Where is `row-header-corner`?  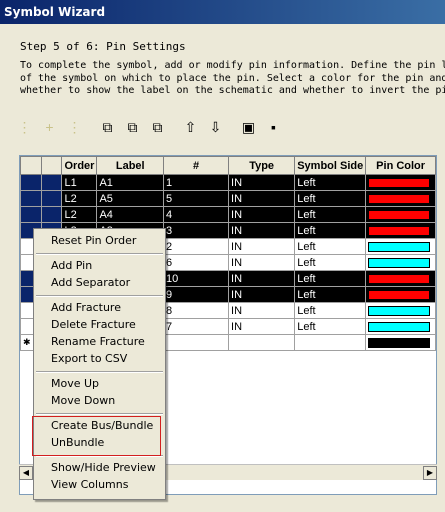
row-header-corner is located at coordinates (31, 165).